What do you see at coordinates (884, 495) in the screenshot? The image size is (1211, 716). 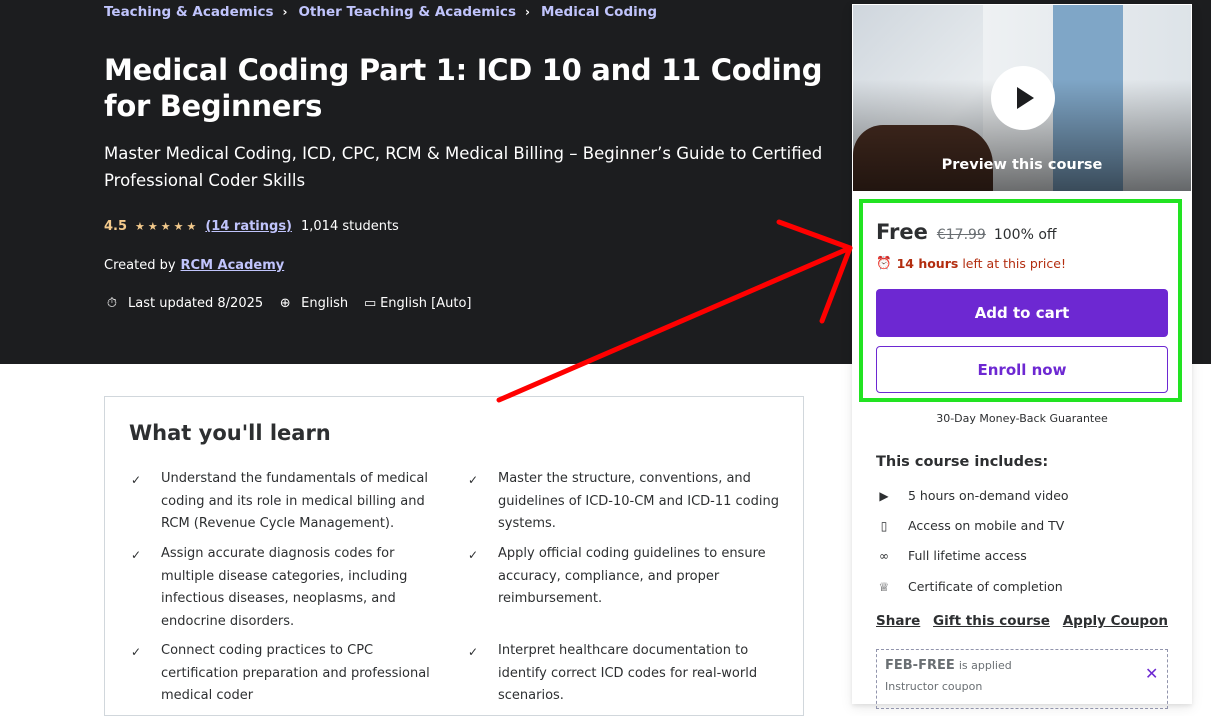 I see `video-icon: ▶` at bounding box center [884, 495].